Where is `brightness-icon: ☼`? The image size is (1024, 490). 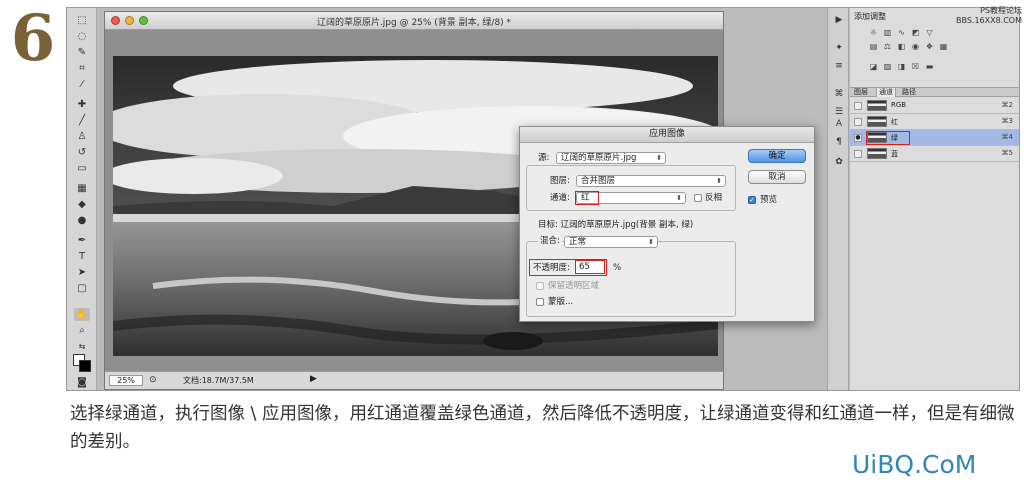 brightness-icon: ☼ is located at coordinates (873, 33).